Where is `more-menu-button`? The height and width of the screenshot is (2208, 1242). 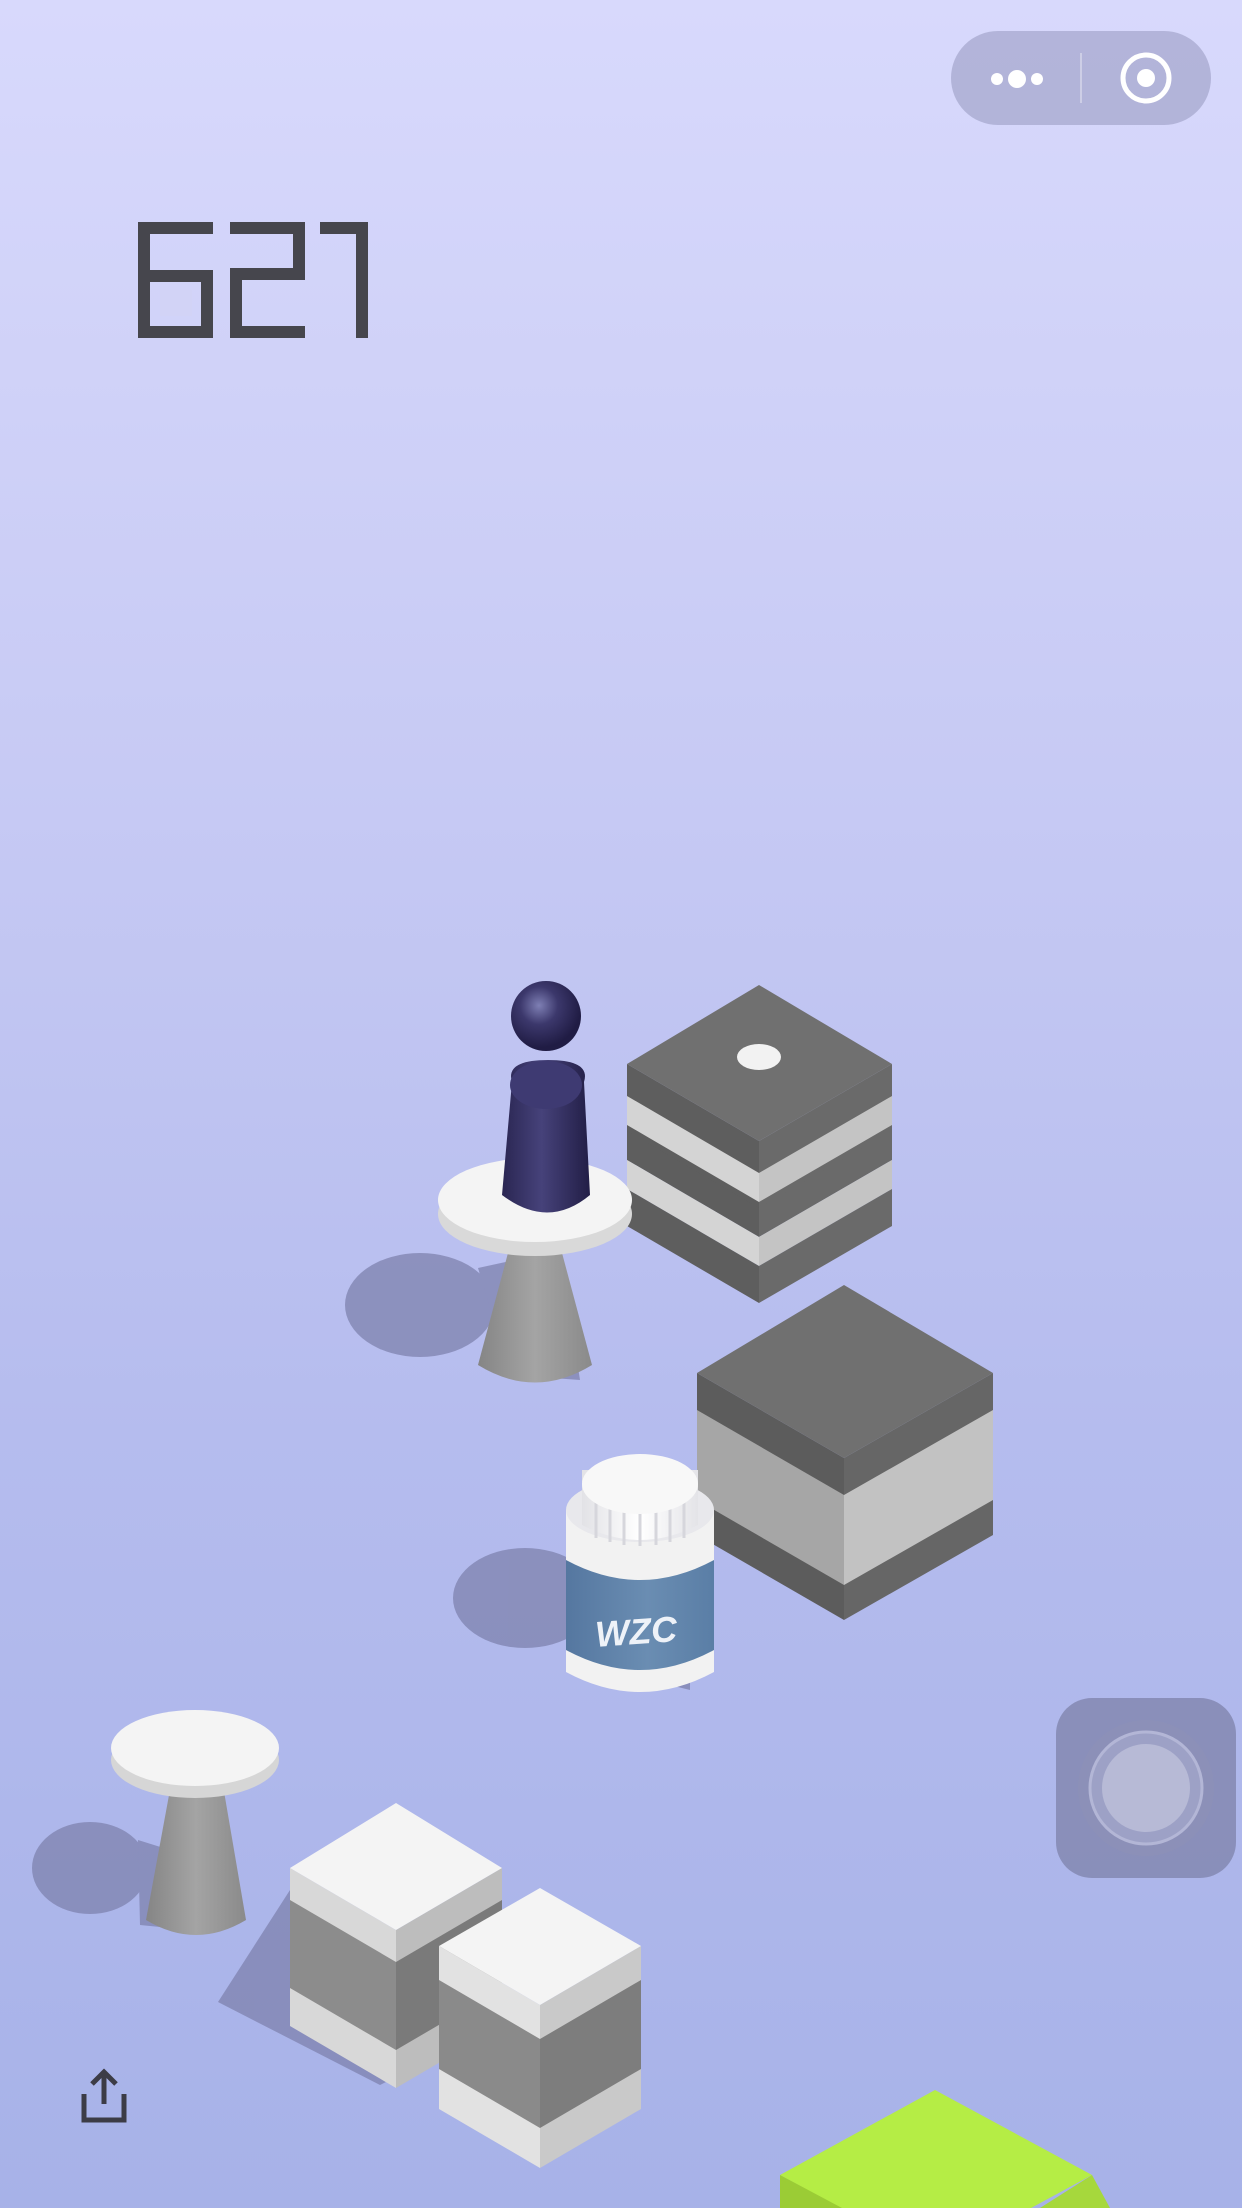
more-menu-button is located at coordinates (1016, 78).